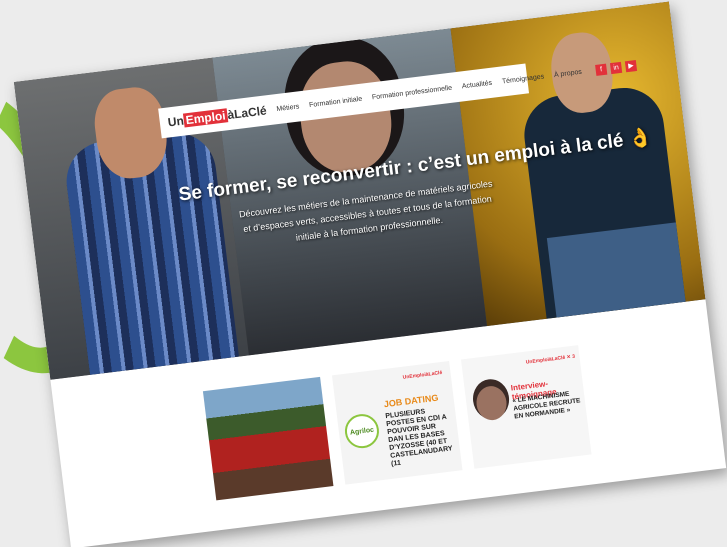 The image size is (727, 547). What do you see at coordinates (631, 65) in the screenshot?
I see `youtube-icon: ▶` at bounding box center [631, 65].